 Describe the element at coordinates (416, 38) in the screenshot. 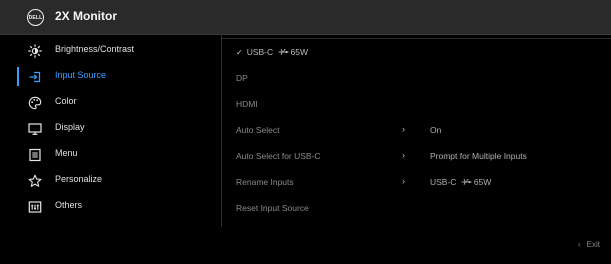

I see `options-divider` at that location.